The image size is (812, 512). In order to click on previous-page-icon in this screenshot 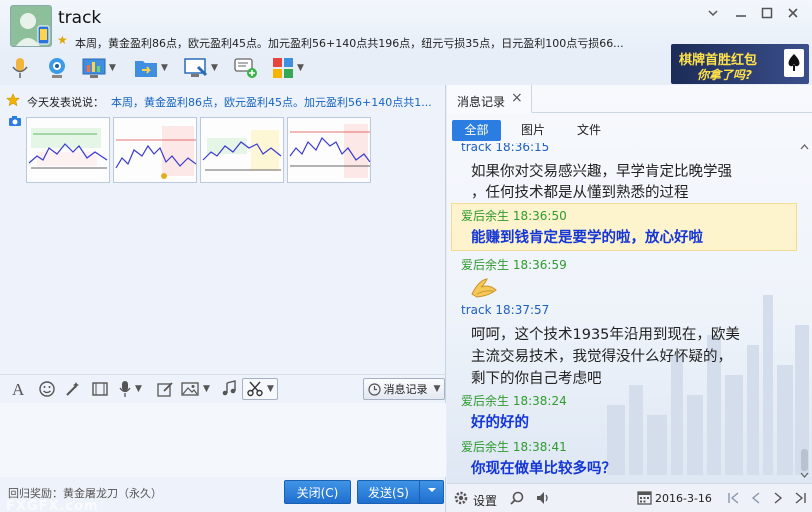, I will do `click(756, 498)`.